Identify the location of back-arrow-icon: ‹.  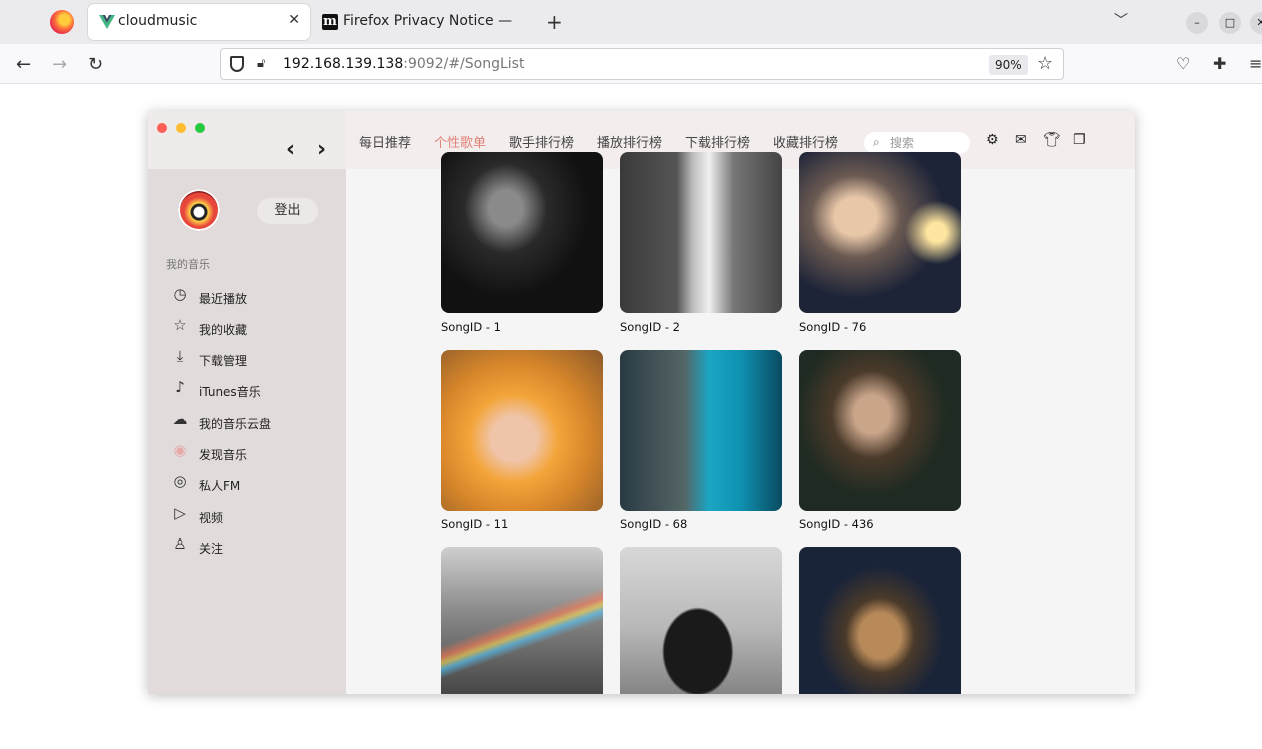
(290, 149).